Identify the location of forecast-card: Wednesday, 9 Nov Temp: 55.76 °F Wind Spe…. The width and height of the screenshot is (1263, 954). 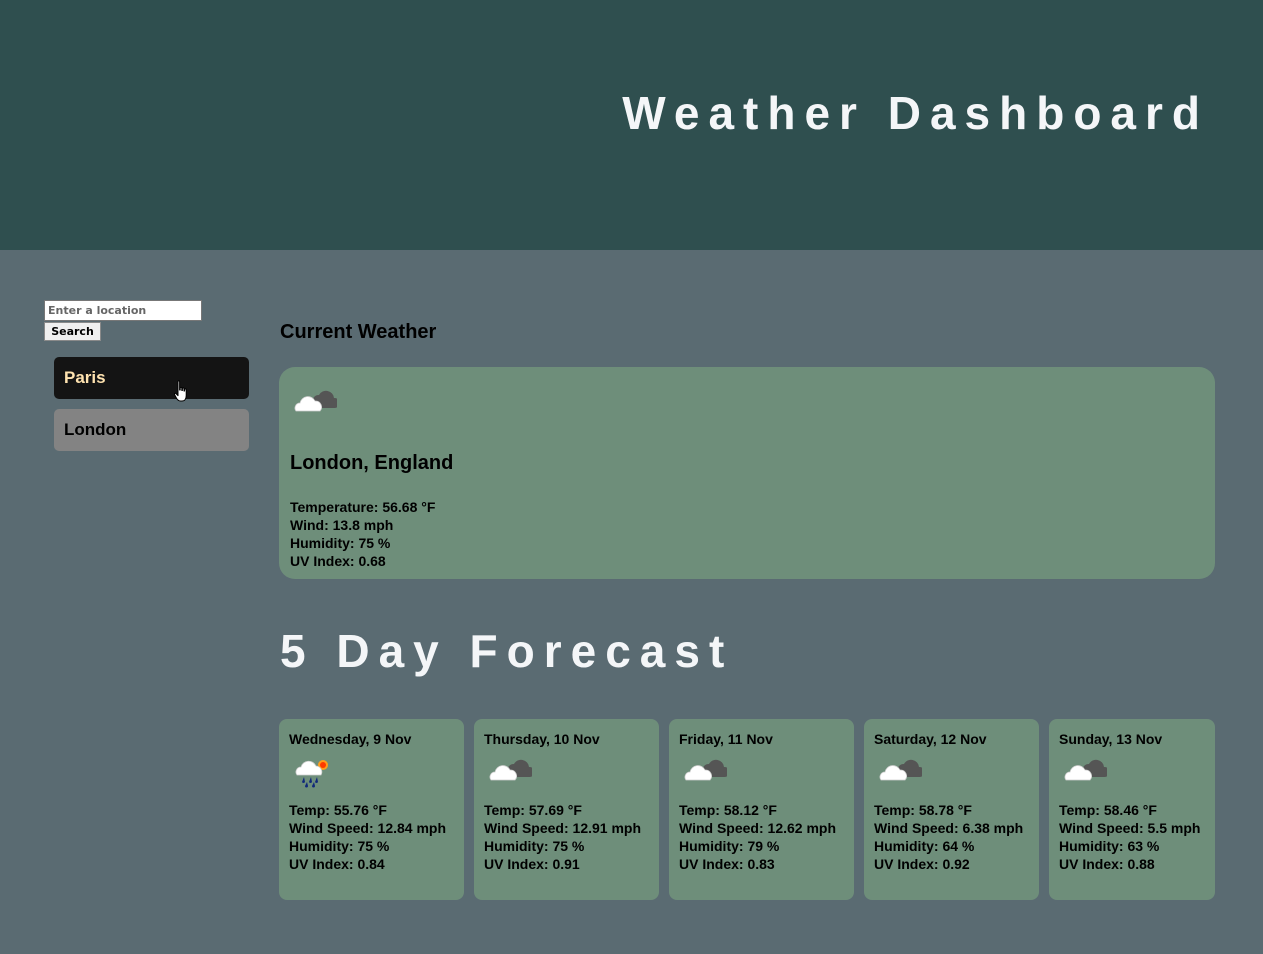
(371, 809).